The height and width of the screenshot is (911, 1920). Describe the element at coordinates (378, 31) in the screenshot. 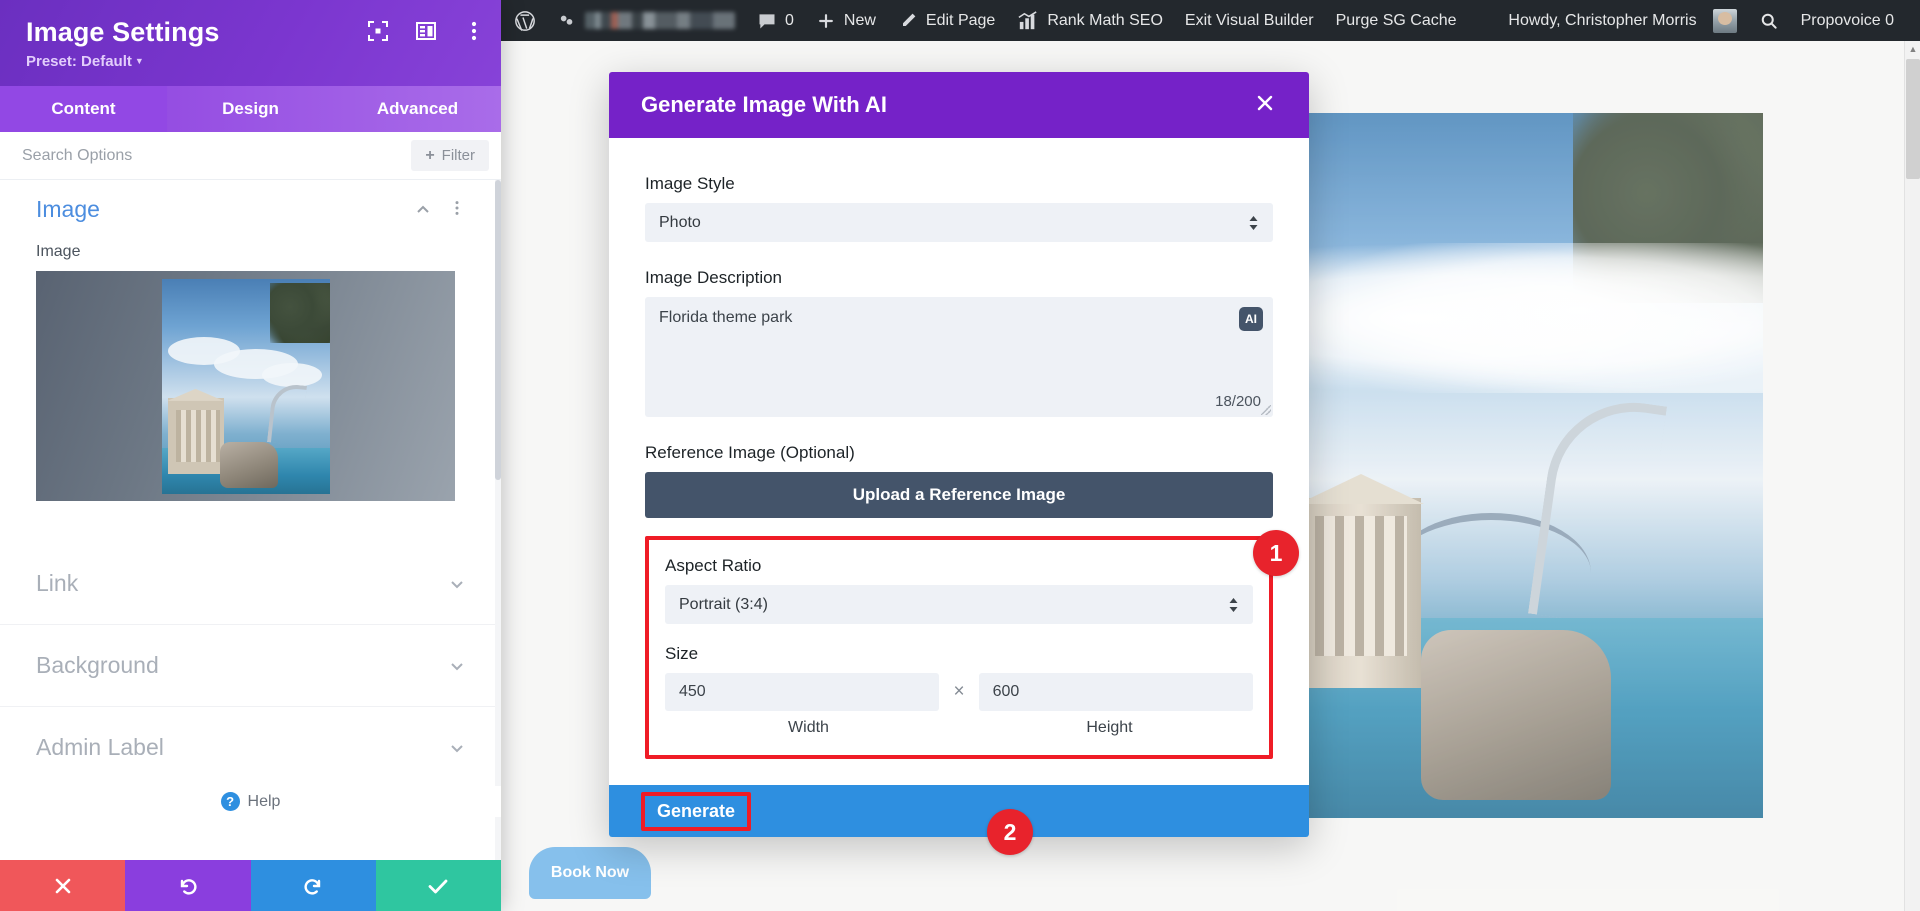

I see `focus-icon` at that location.